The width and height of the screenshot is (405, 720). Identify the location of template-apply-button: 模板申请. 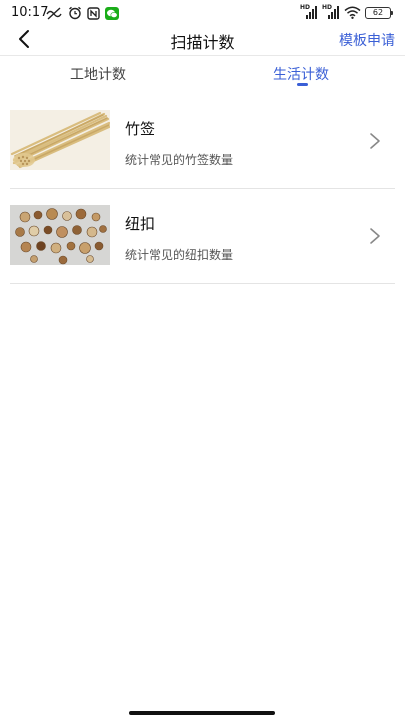
(367, 40).